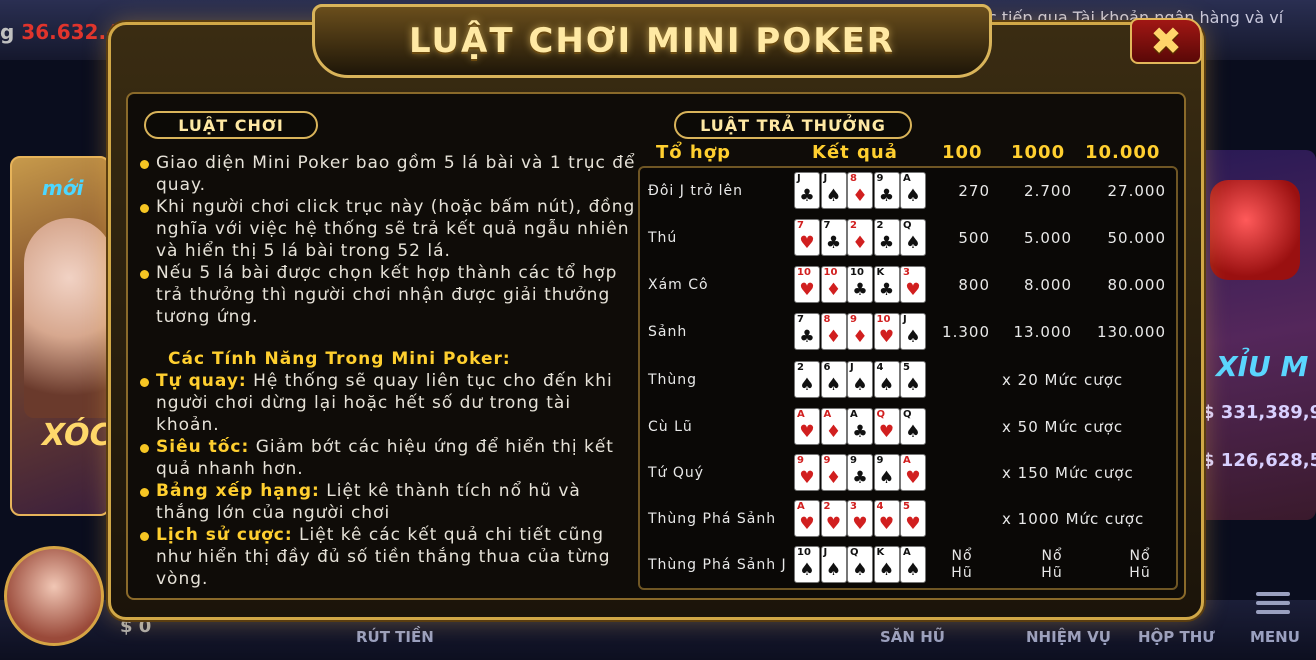 Image resolution: width=1316 pixels, height=660 pixels. I want to click on close-button: ✖, so click(1166, 41).